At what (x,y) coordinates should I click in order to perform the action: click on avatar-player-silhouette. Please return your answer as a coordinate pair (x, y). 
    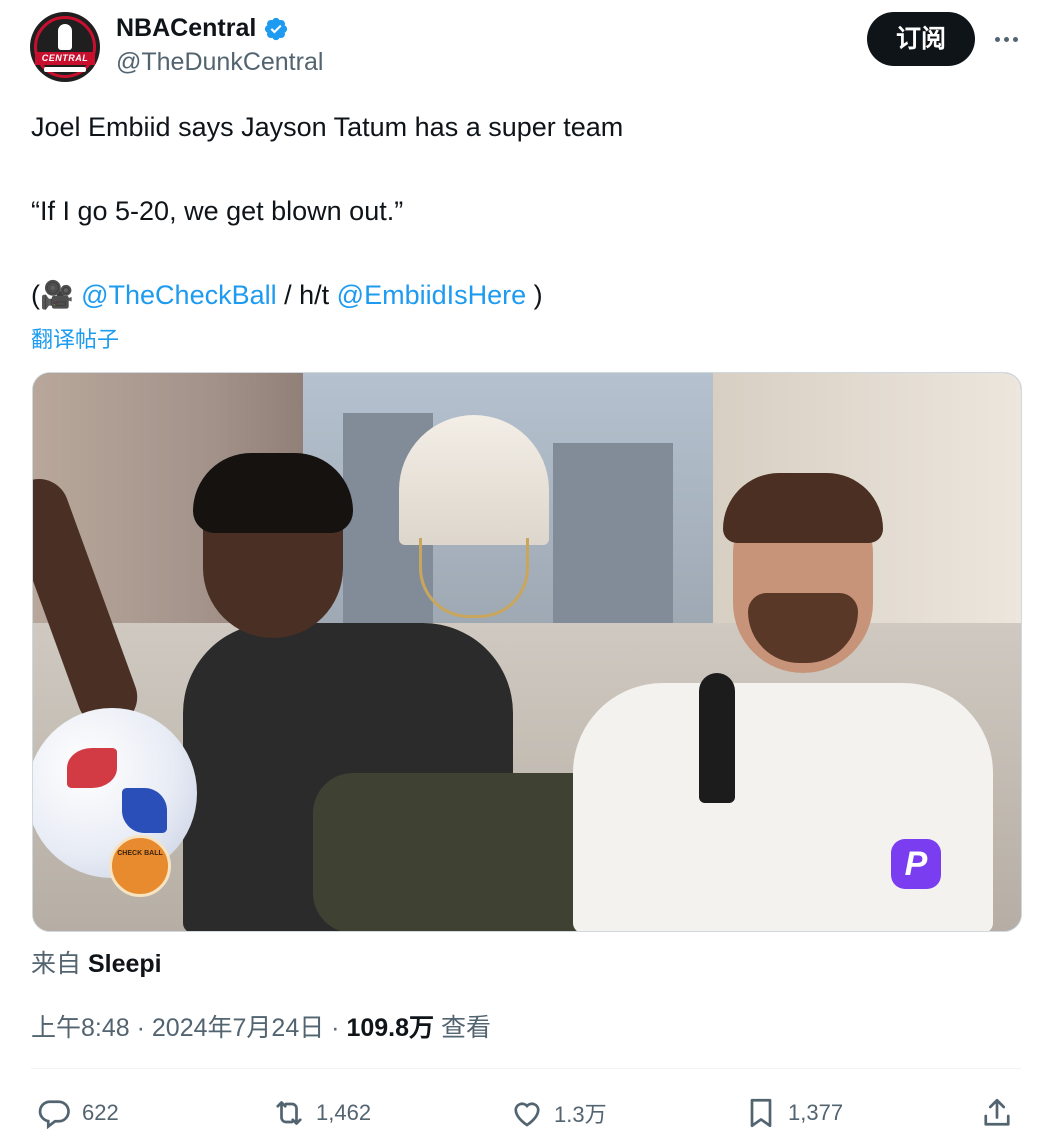
    Looking at the image, I should click on (65, 37).